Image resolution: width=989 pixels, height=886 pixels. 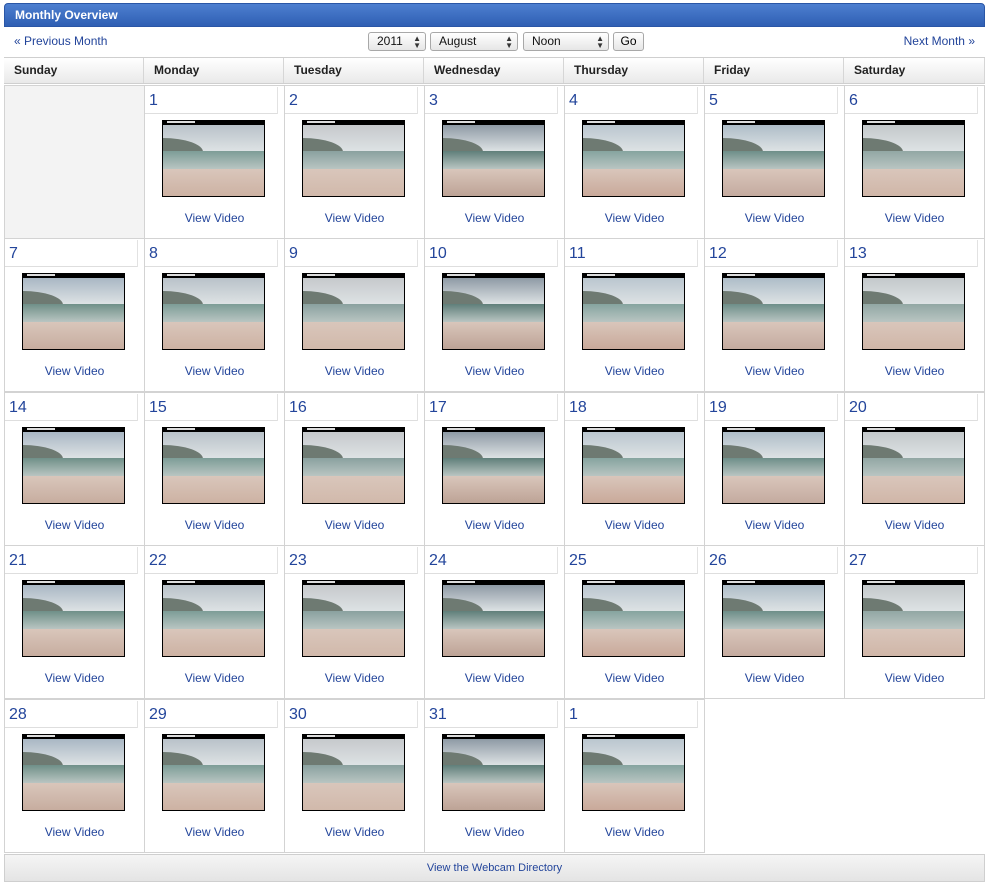 What do you see at coordinates (60, 41) in the screenshot?
I see `previous-month-link: « Previous Month` at bounding box center [60, 41].